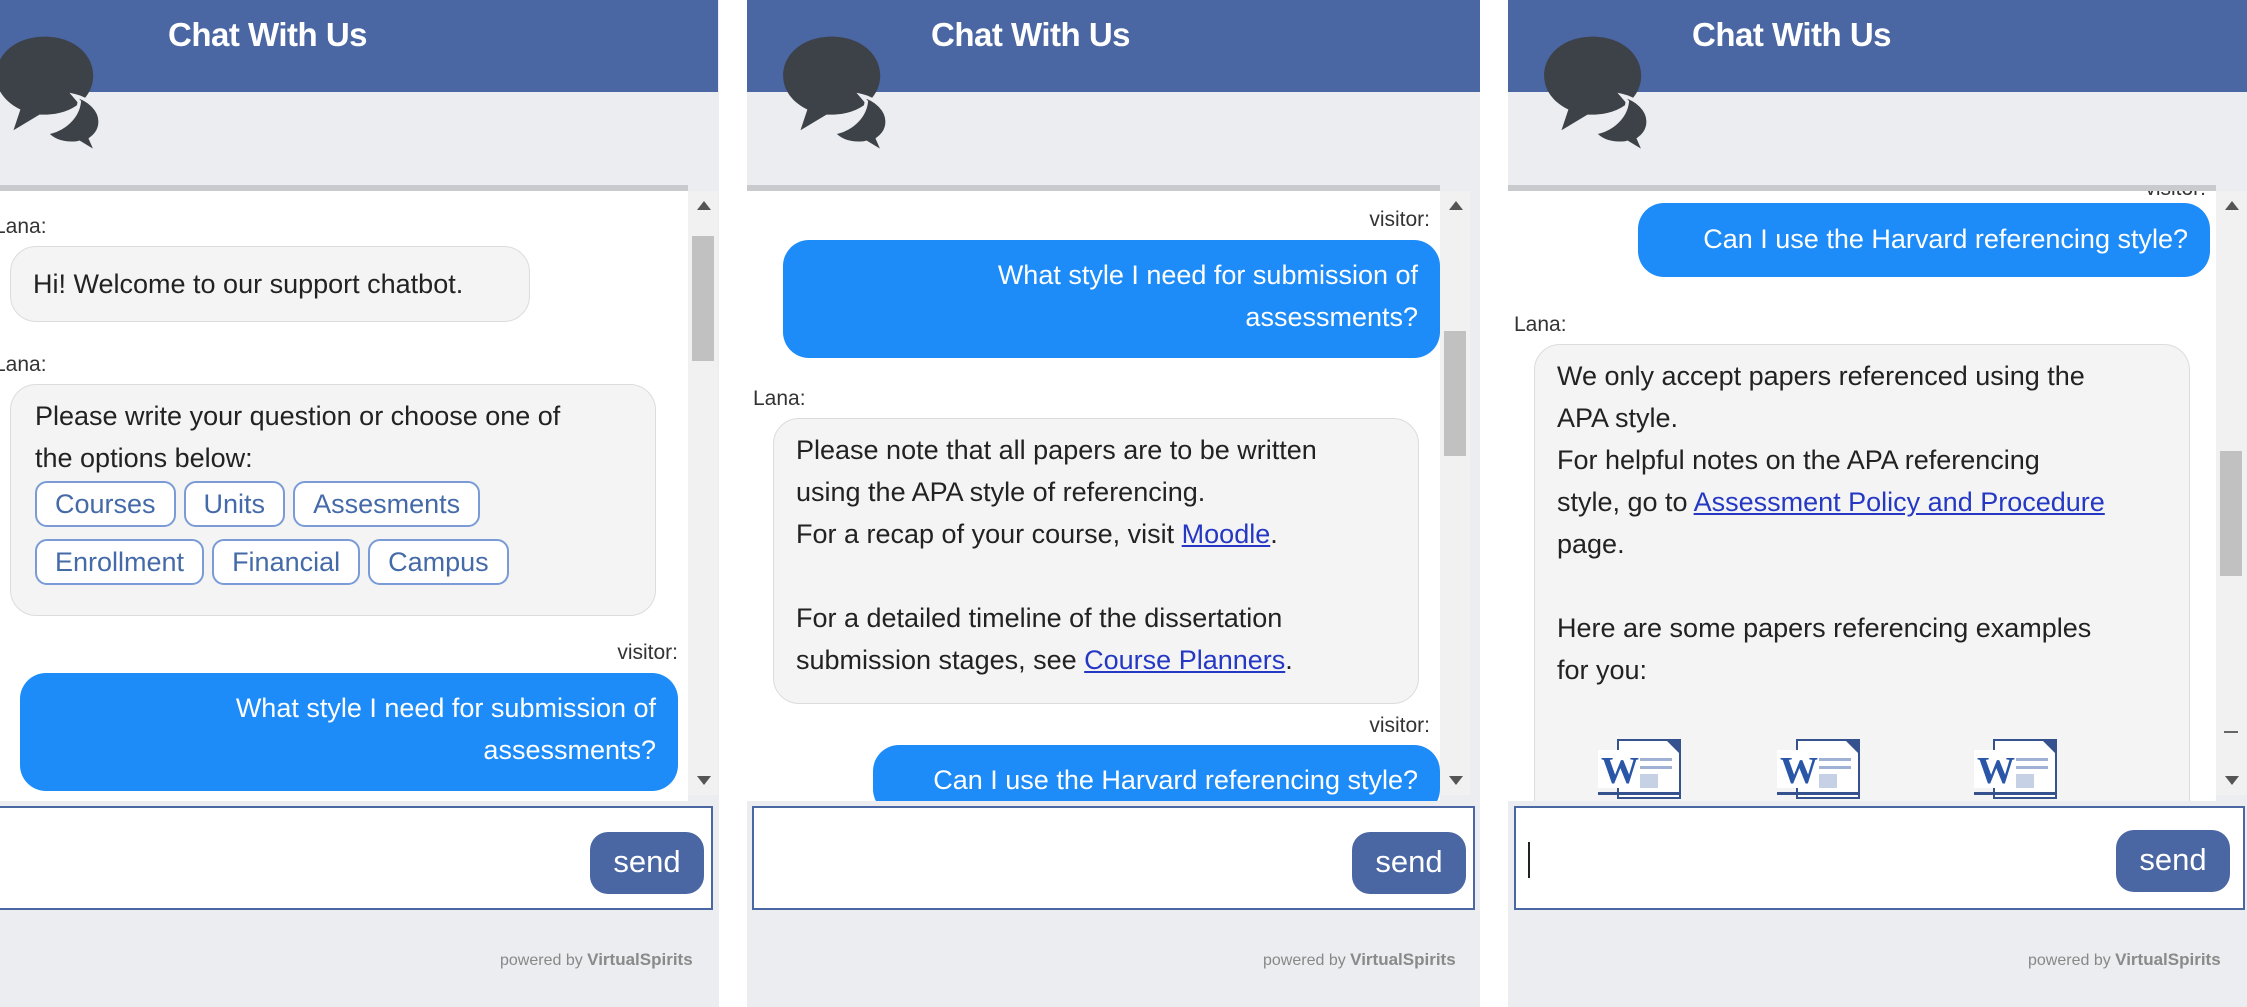 This screenshot has width=2247, height=1007. What do you see at coordinates (286, 562) in the screenshot?
I see `option-chip-financial: Financial` at bounding box center [286, 562].